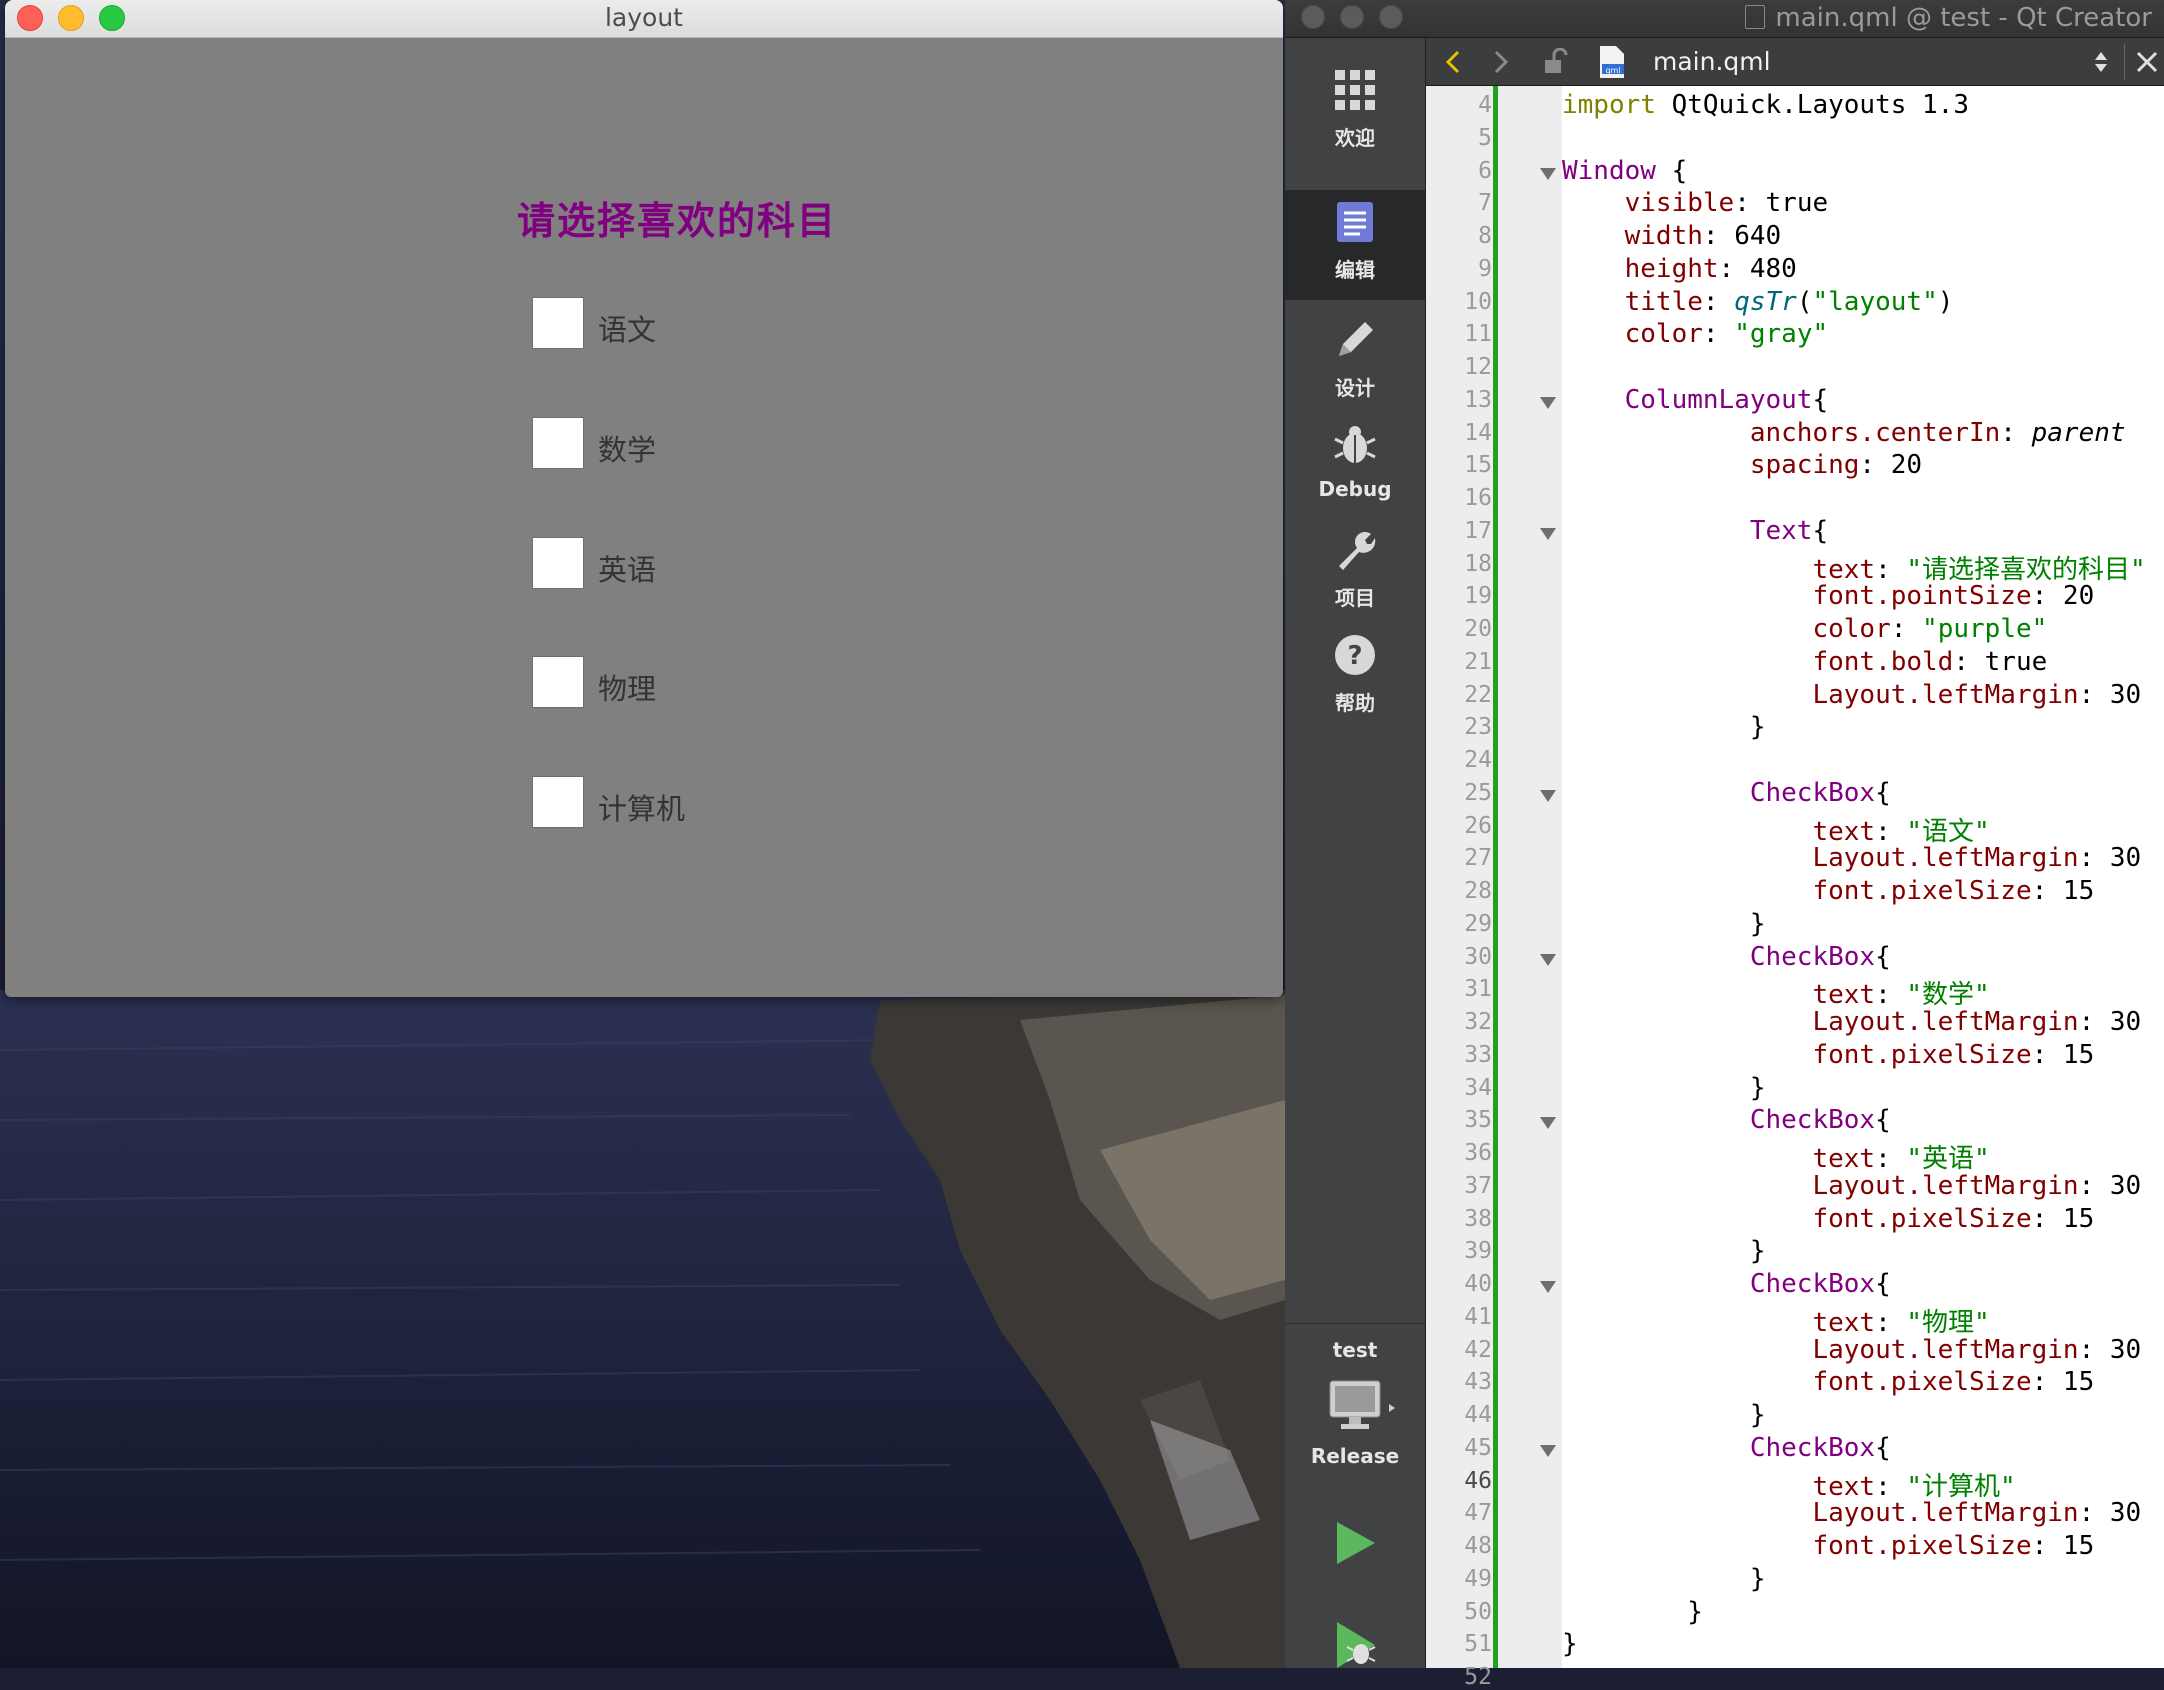  I want to click on line-number: 20, so click(1478, 629).